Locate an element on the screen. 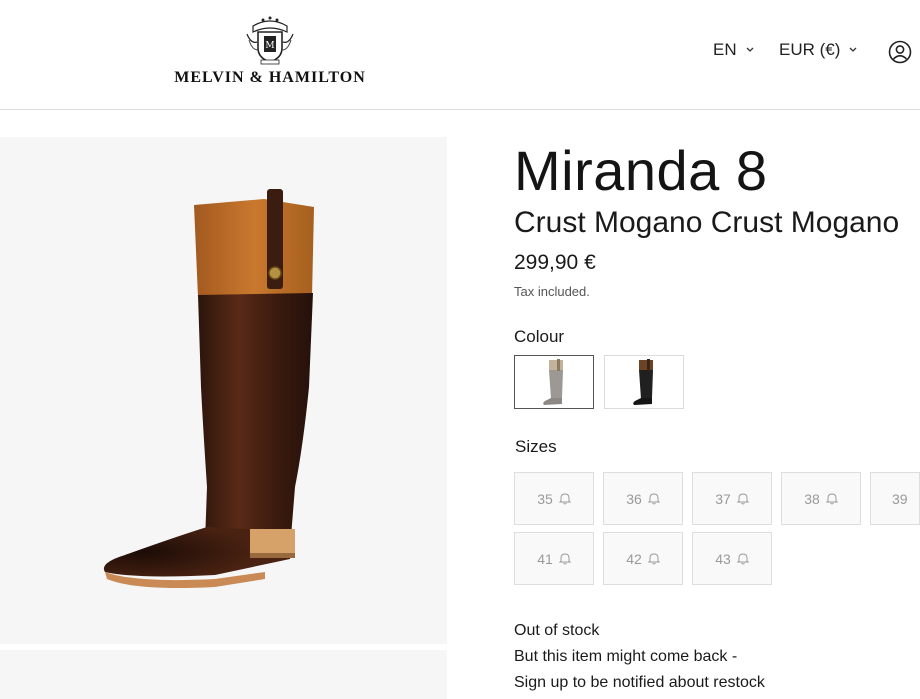 This screenshot has height=699, width=920. product-image-secondary is located at coordinates (223, 674).